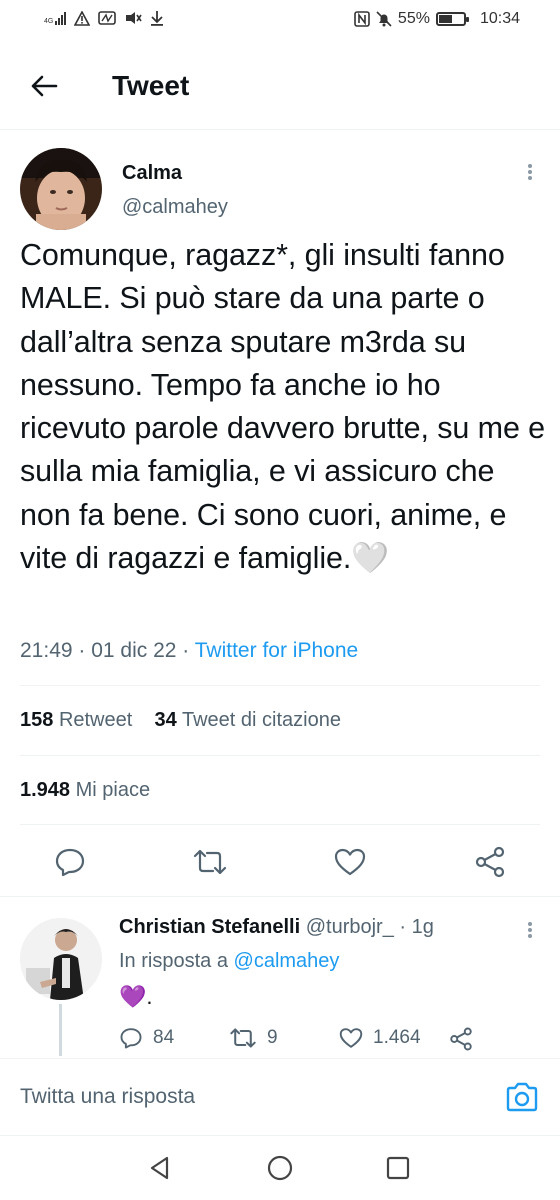 This screenshot has height=1200, width=560. What do you see at coordinates (272, 1037) in the screenshot?
I see `reply-retweets-count: 9` at bounding box center [272, 1037].